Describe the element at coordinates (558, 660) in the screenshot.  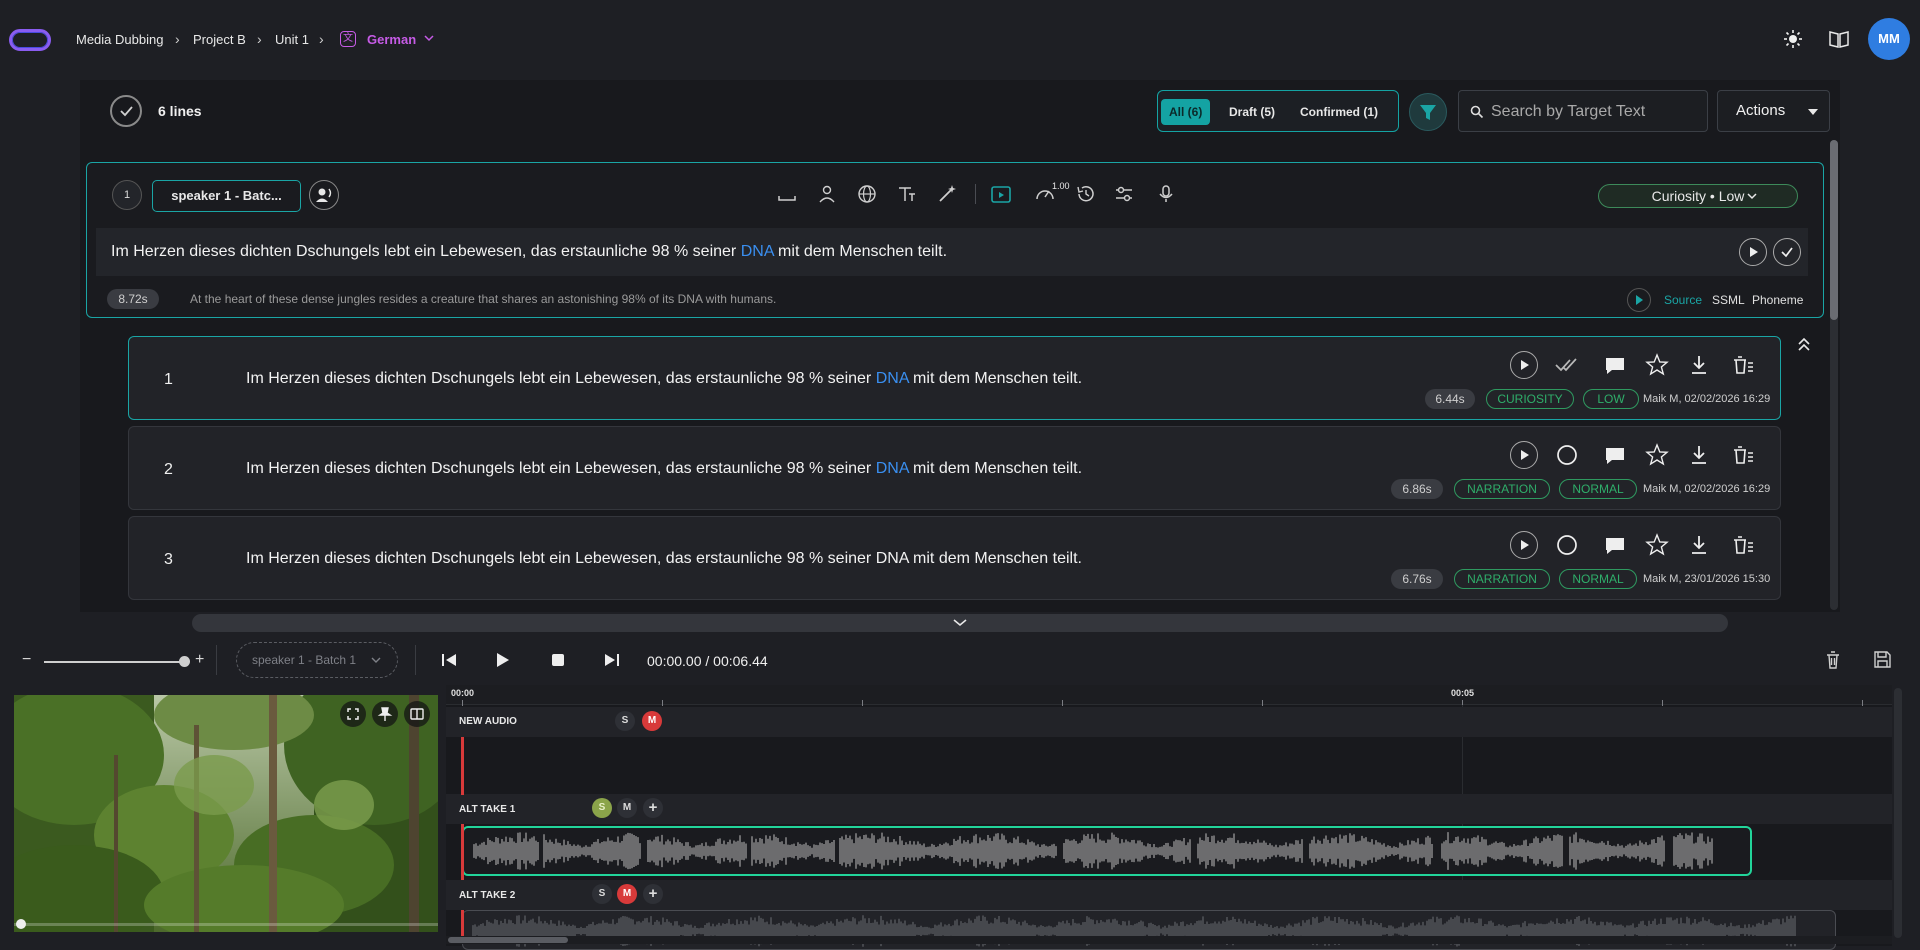
I see `stop-icon` at that location.